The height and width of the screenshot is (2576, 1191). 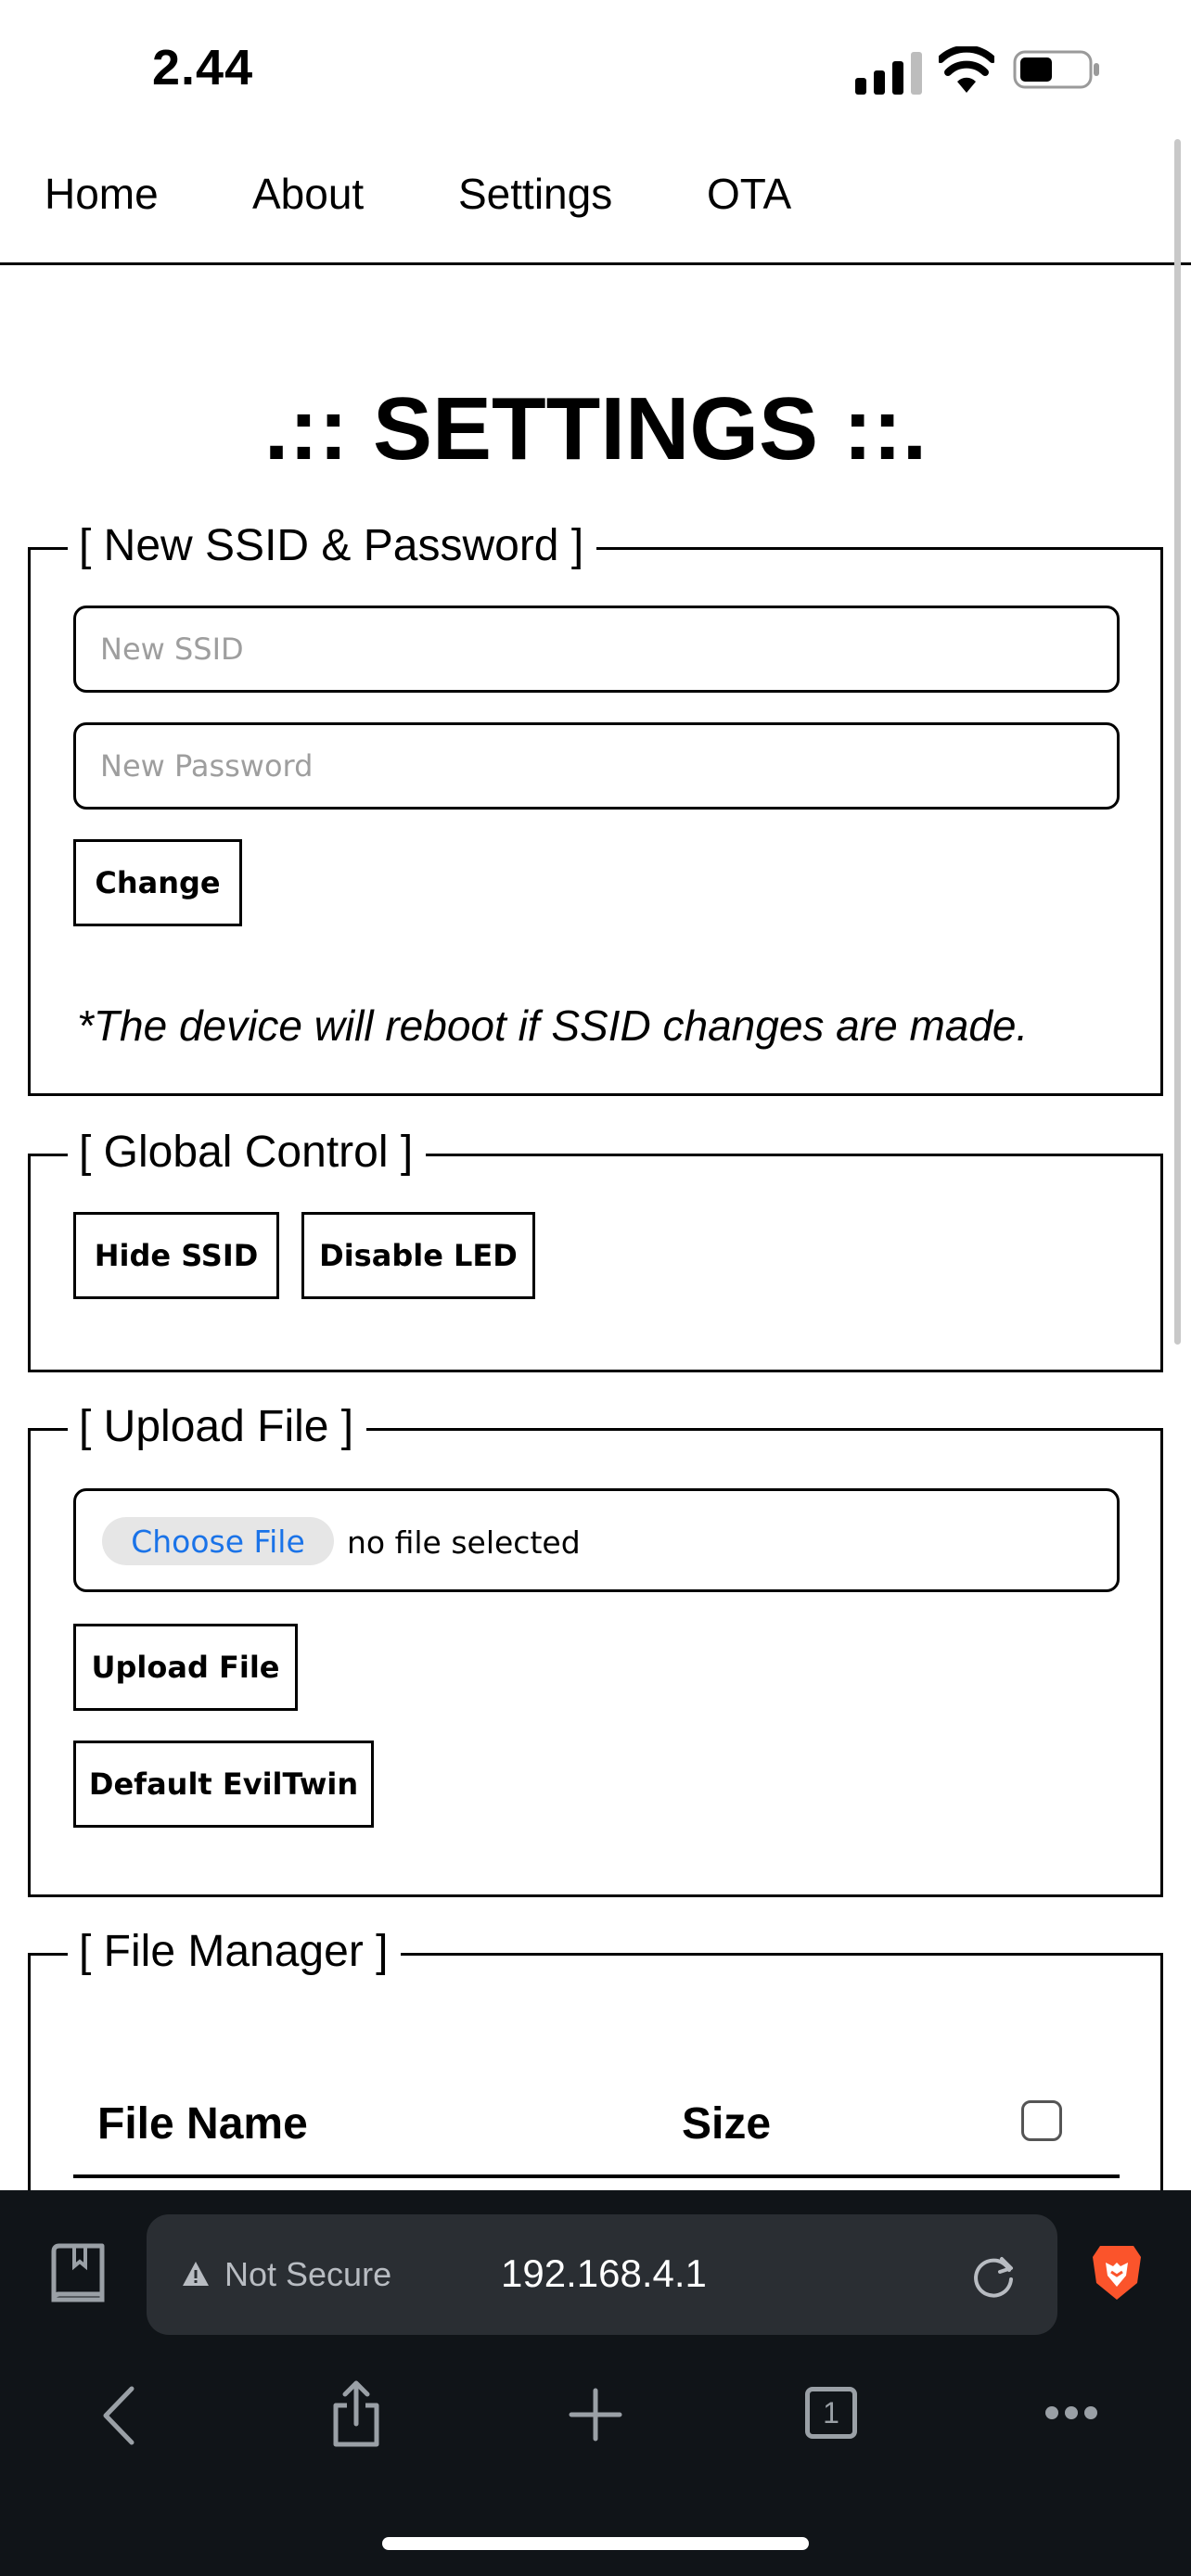 I want to click on hide-ssid-button: Hide SSID, so click(x=176, y=1256).